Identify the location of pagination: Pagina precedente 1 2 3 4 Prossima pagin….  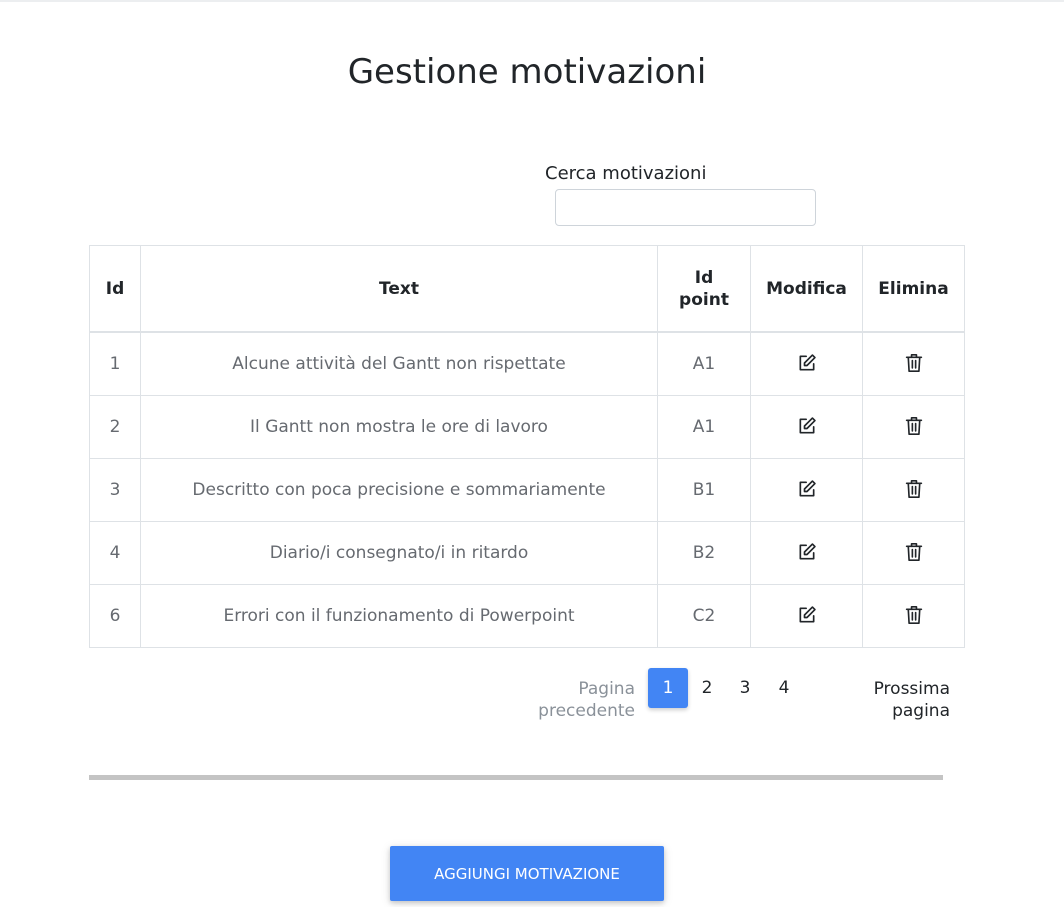
(740, 696).